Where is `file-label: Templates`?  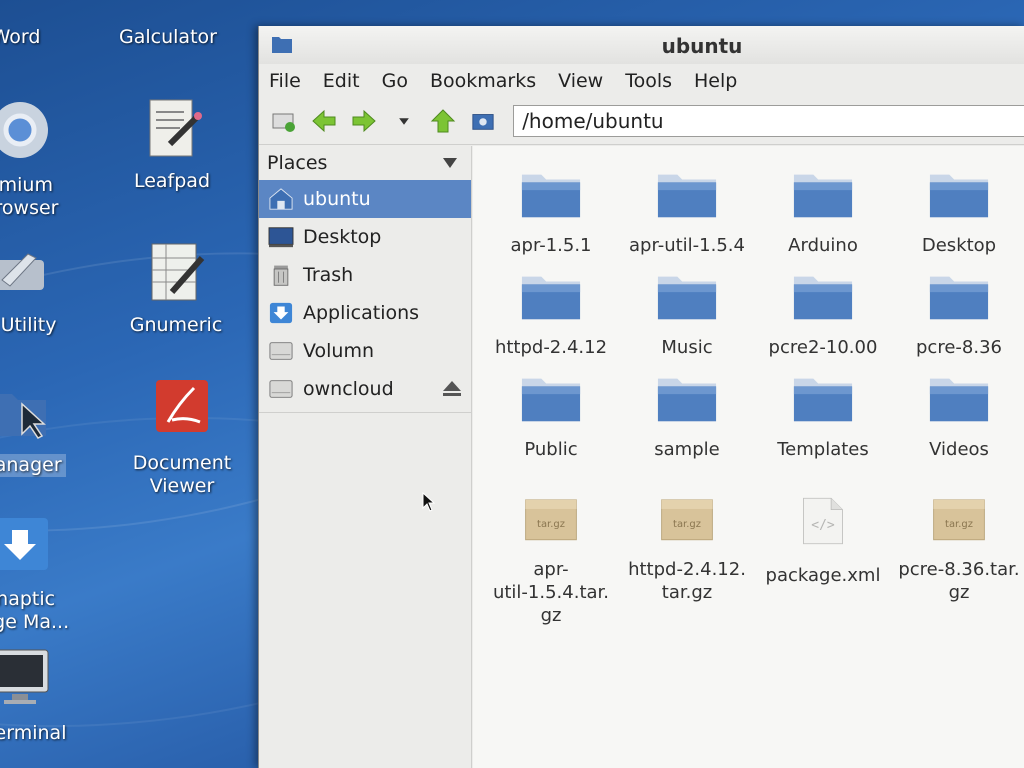 file-label: Templates is located at coordinates (823, 449).